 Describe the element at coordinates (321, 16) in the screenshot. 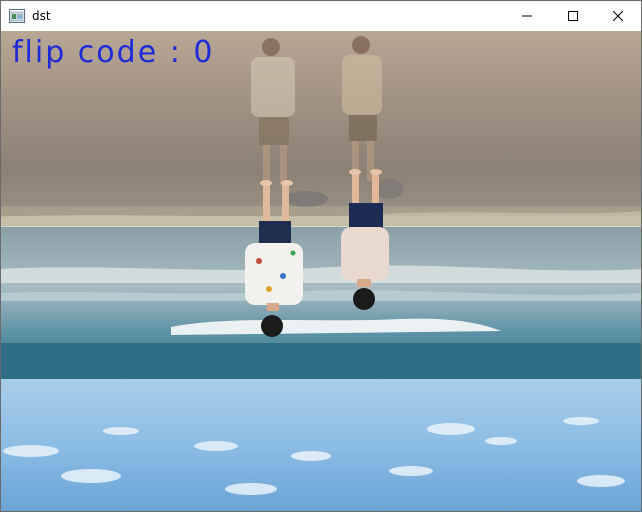

I see `title-bar: dst` at that location.